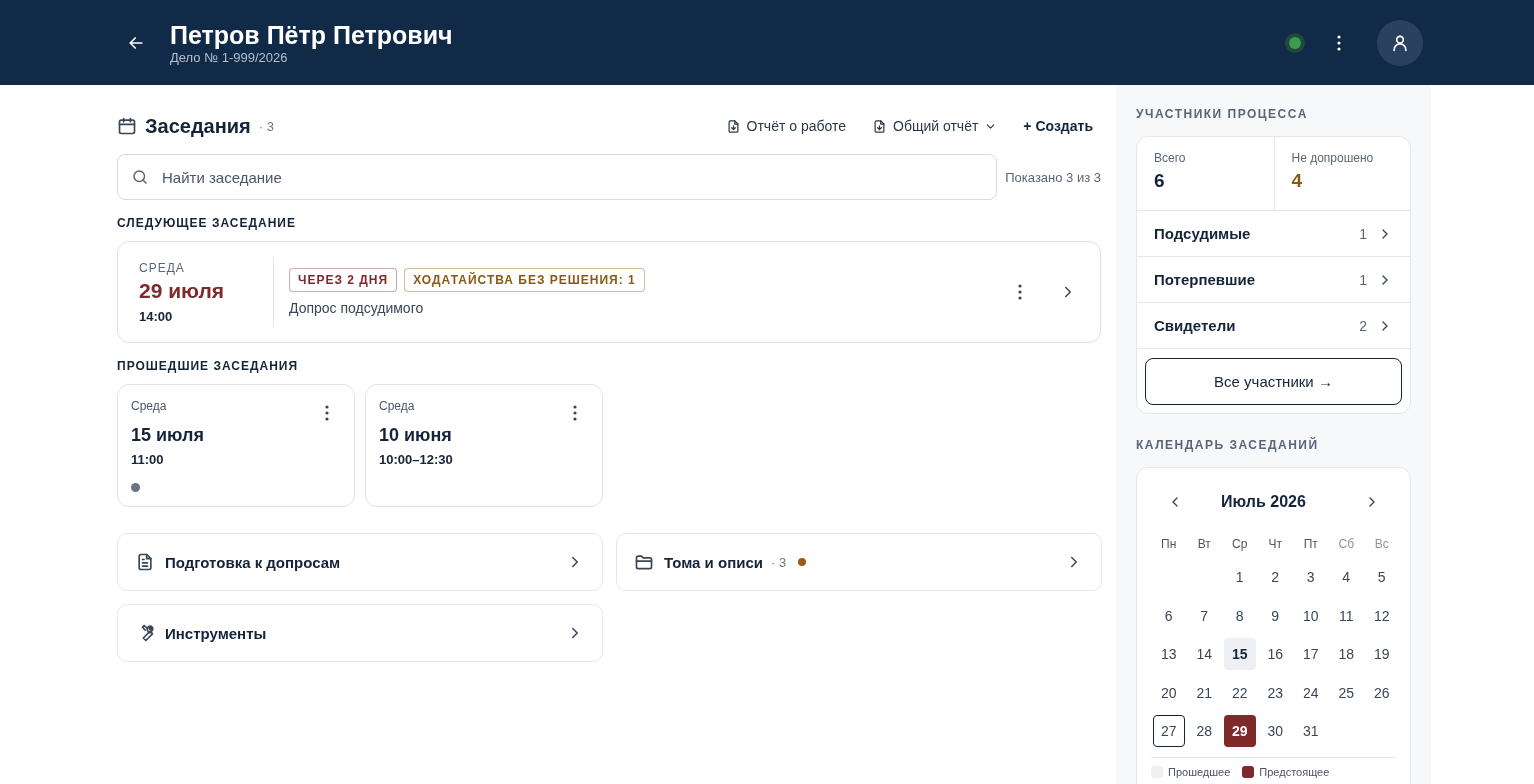 This screenshot has height=784, width=1534. I want to click on weekday-header: Сб, so click(1346, 544).